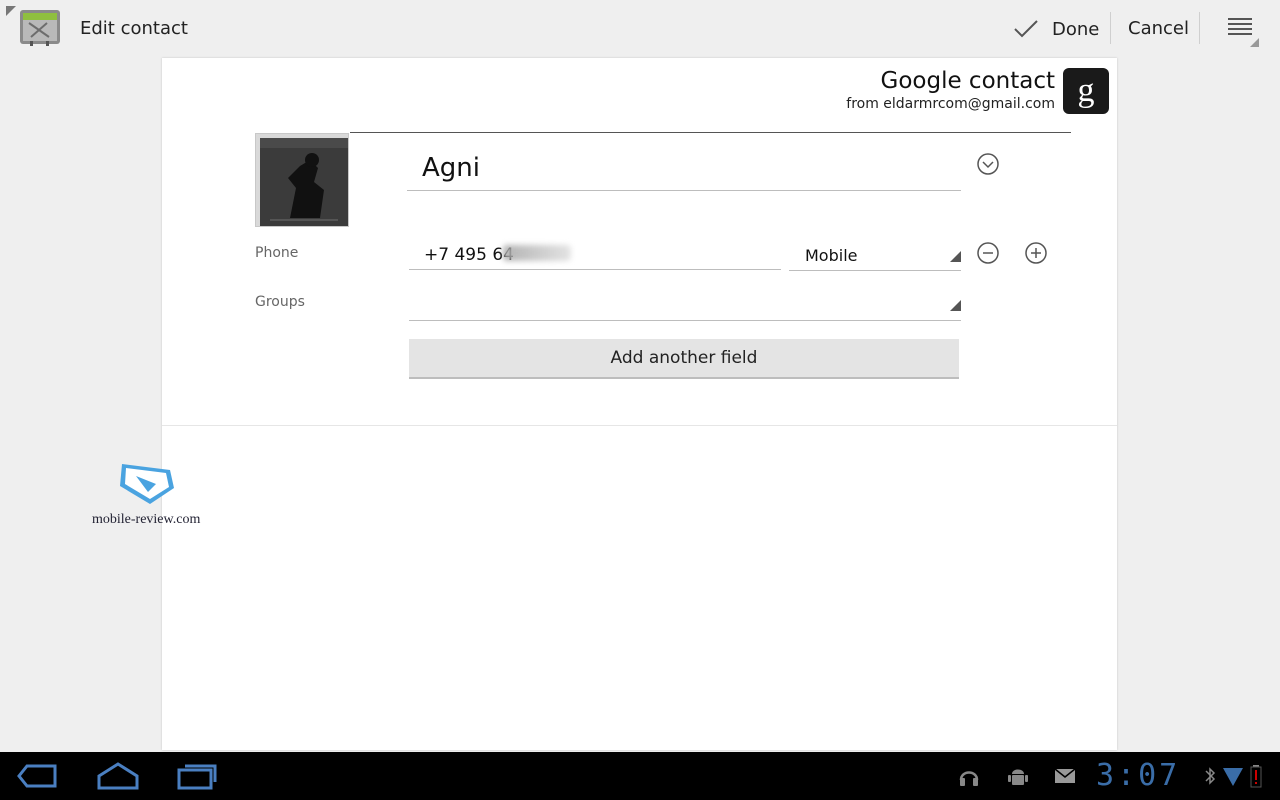 The image size is (1280, 800). I want to click on expand-name-button, so click(988, 164).